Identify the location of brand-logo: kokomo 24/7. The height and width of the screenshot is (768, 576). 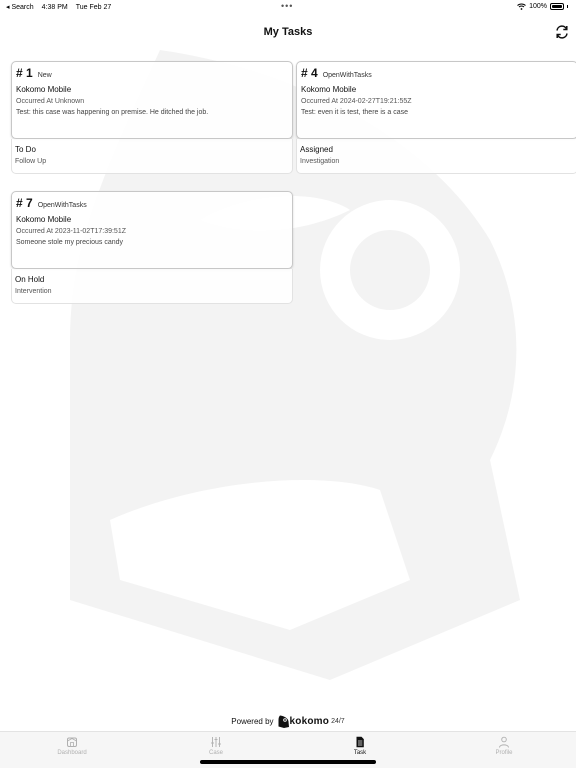
(311, 721).